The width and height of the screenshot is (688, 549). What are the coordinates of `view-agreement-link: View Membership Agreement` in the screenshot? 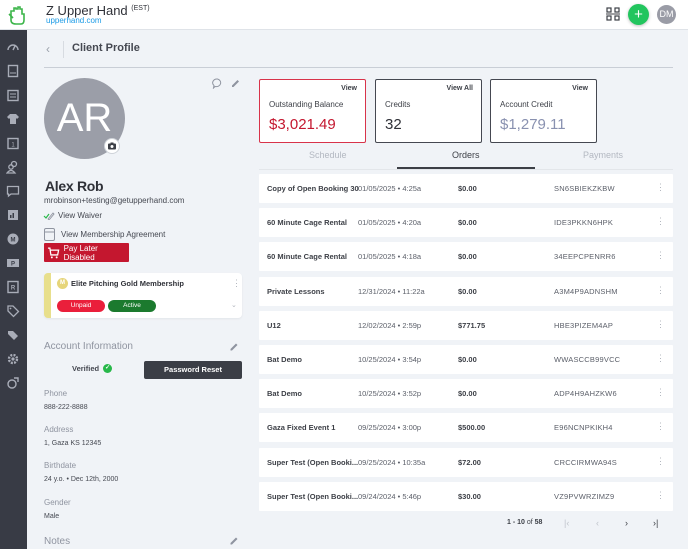 It's located at (104, 234).